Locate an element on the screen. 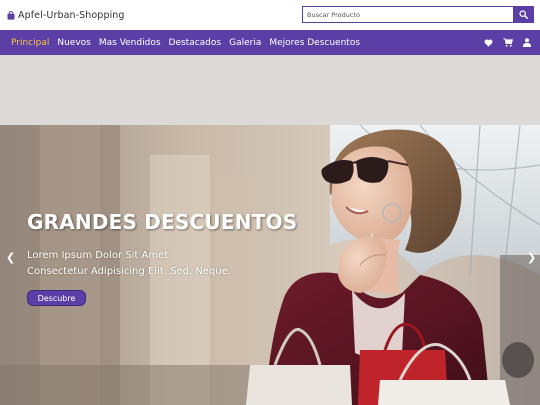 This screenshot has width=540, height=405. search-button is located at coordinates (523, 14).